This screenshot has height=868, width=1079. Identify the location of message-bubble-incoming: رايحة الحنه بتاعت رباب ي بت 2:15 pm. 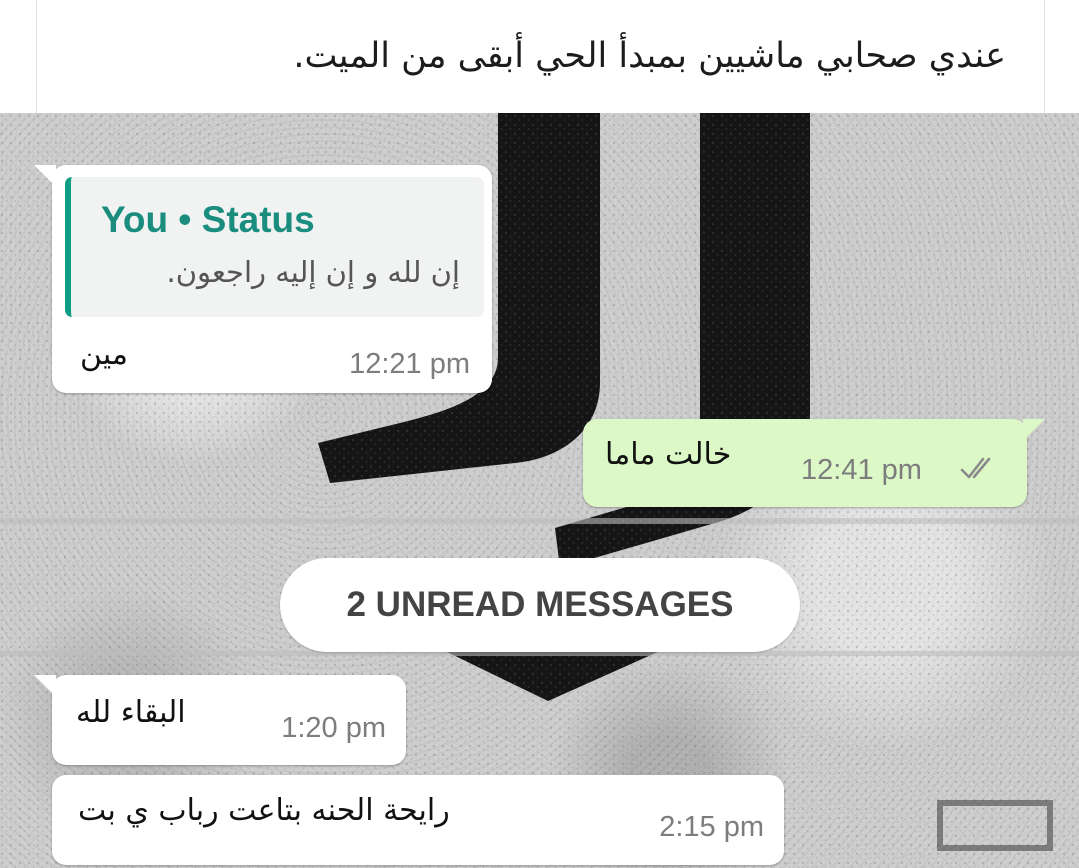
(418, 820).